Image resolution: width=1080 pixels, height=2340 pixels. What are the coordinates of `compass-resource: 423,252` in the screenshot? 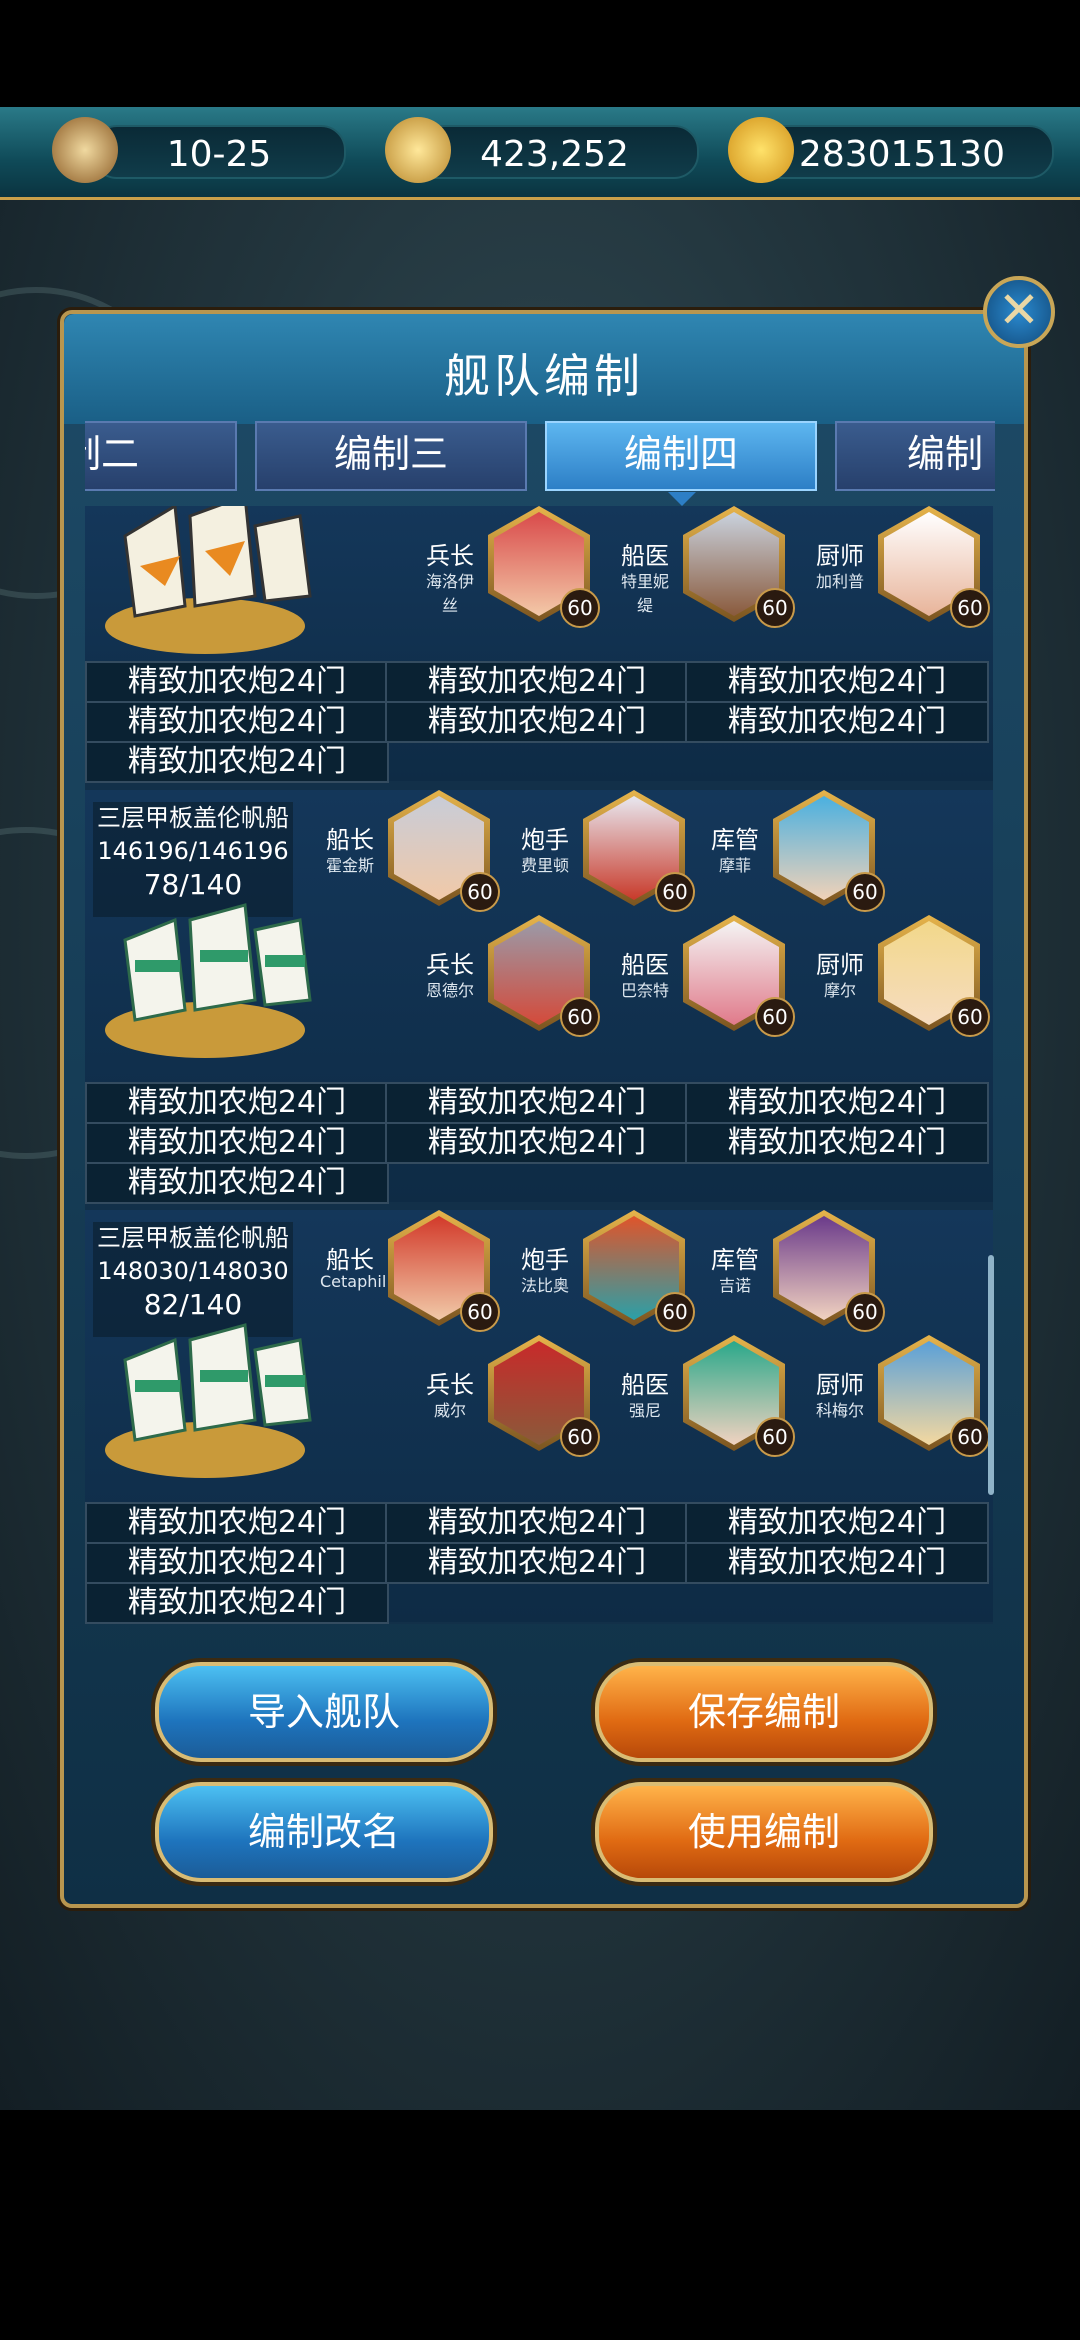 It's located at (554, 152).